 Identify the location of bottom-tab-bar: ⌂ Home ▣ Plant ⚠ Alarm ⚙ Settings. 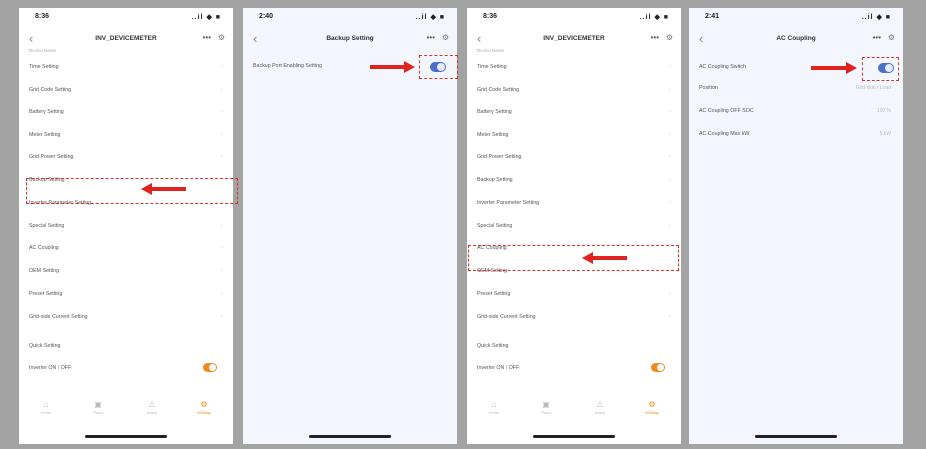
(126, 413).